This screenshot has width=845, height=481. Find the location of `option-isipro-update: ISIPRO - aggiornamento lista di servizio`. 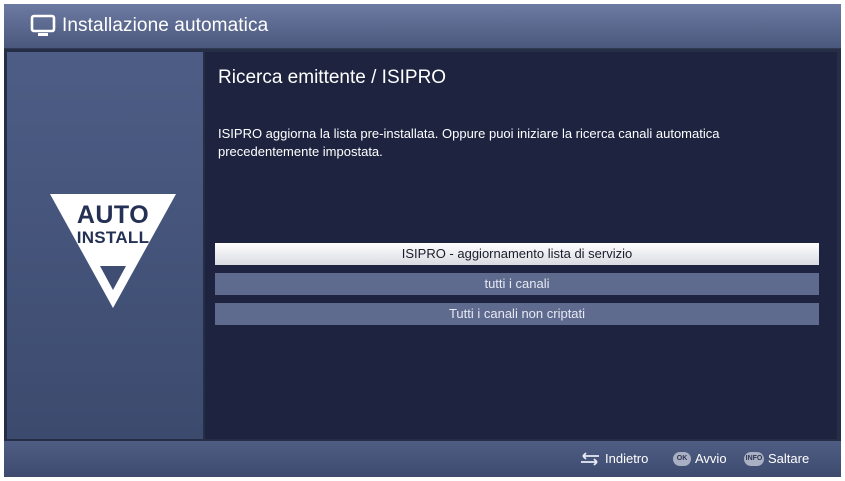

option-isipro-update: ISIPRO - aggiornamento lista di servizio is located at coordinates (517, 254).